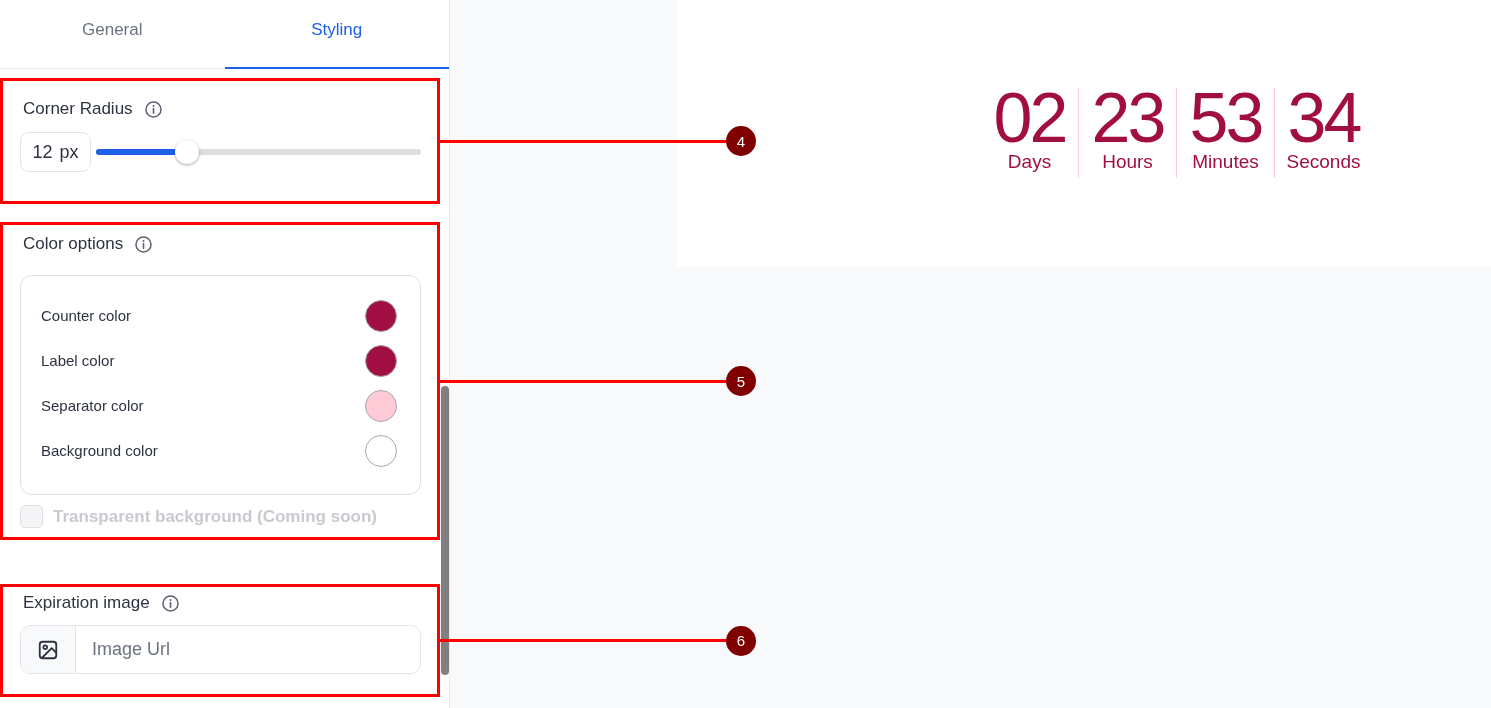 Image resolution: width=1491 pixels, height=708 pixels. I want to click on countdown-unit-label: Minutes, so click(1225, 162).